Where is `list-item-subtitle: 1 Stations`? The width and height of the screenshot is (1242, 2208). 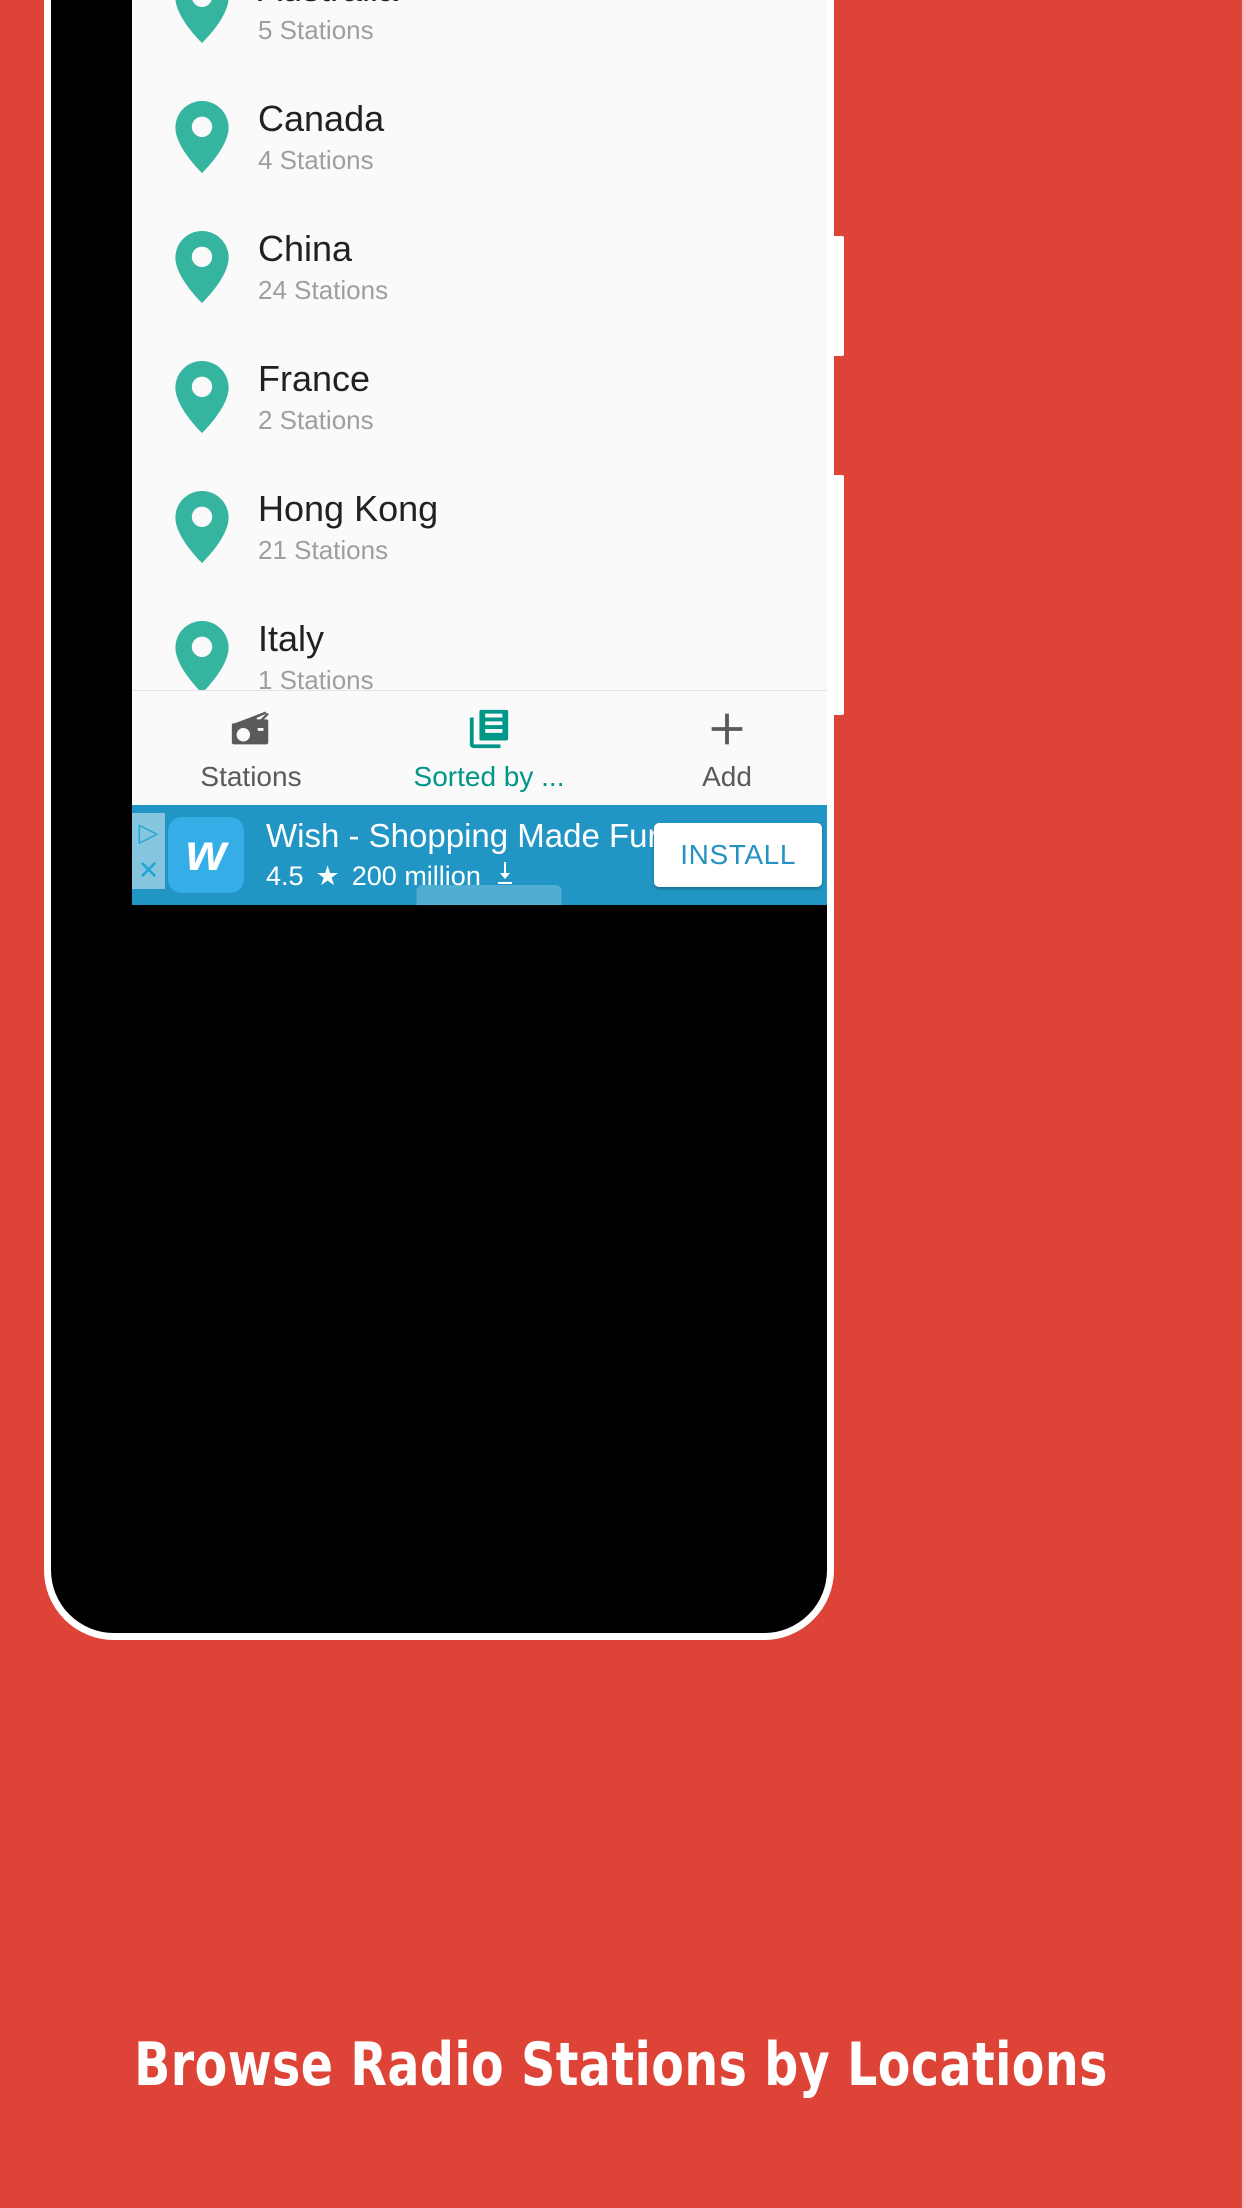 list-item-subtitle: 1 Stations is located at coordinates (316, 677).